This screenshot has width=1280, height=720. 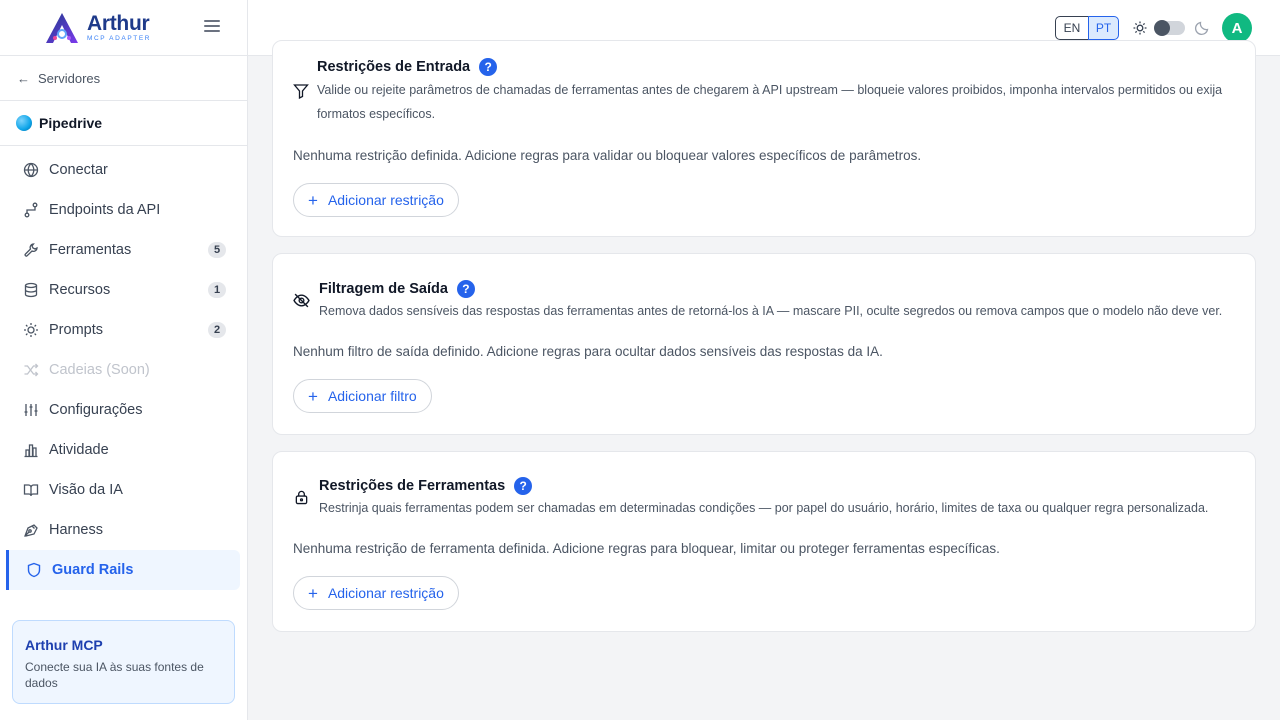 What do you see at coordinates (123, 450) in the screenshot?
I see `sidebar-item-atividade: Atividade` at bounding box center [123, 450].